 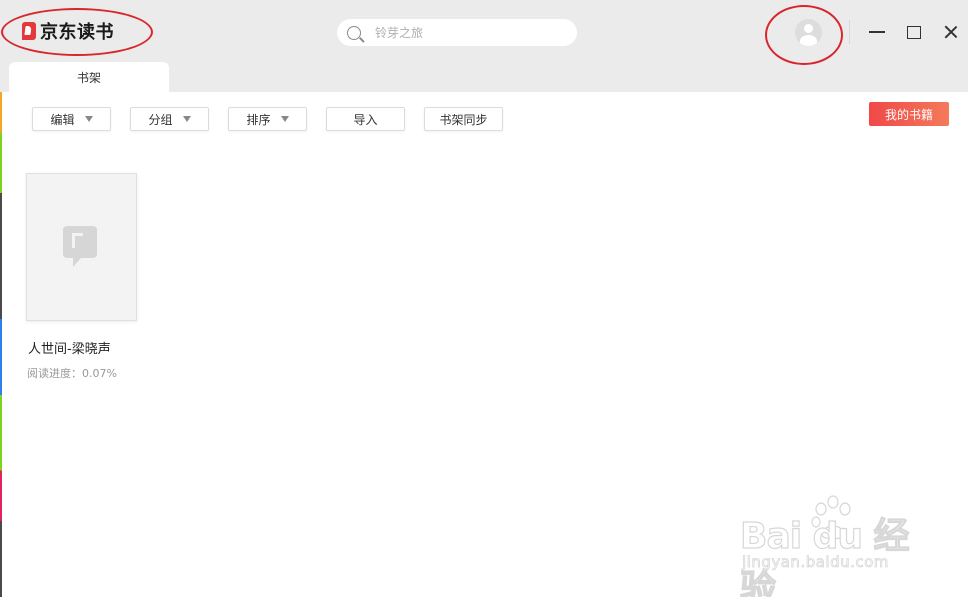 I want to click on sort-button-label: 排序, so click(x=258, y=119).